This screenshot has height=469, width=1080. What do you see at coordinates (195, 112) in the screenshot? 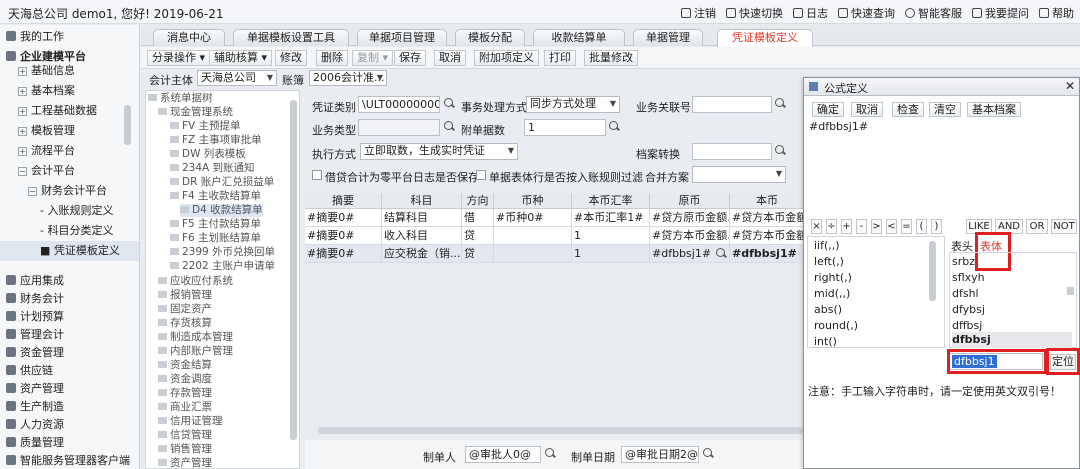
I see `tree-node: 现金管理系统` at bounding box center [195, 112].